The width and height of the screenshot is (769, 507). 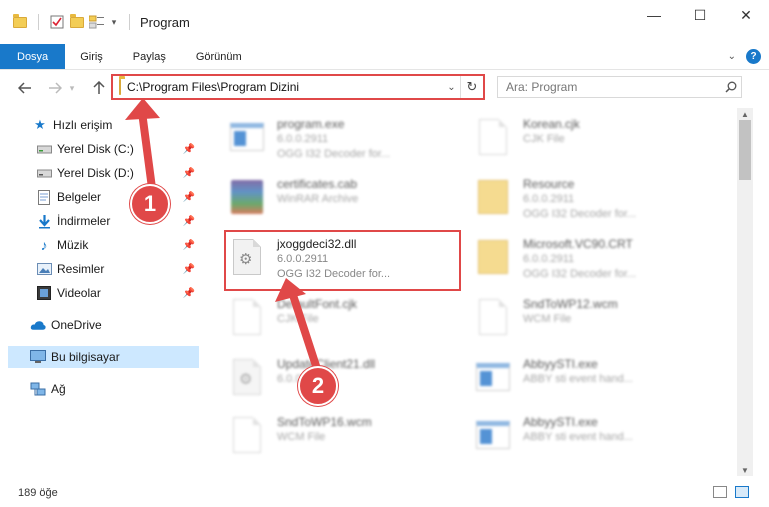 What do you see at coordinates (347, 442) in the screenshot?
I see `list-item: SndToWP16.wcm WCM File` at bounding box center [347, 442].